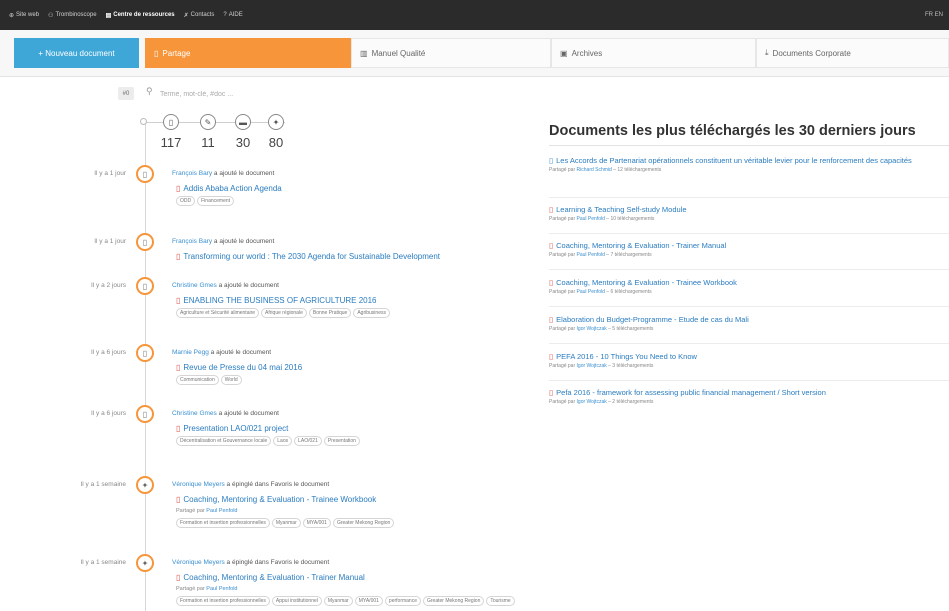 The height and width of the screenshot is (611, 949). I want to click on filter-edits-button: ✎, so click(208, 122).